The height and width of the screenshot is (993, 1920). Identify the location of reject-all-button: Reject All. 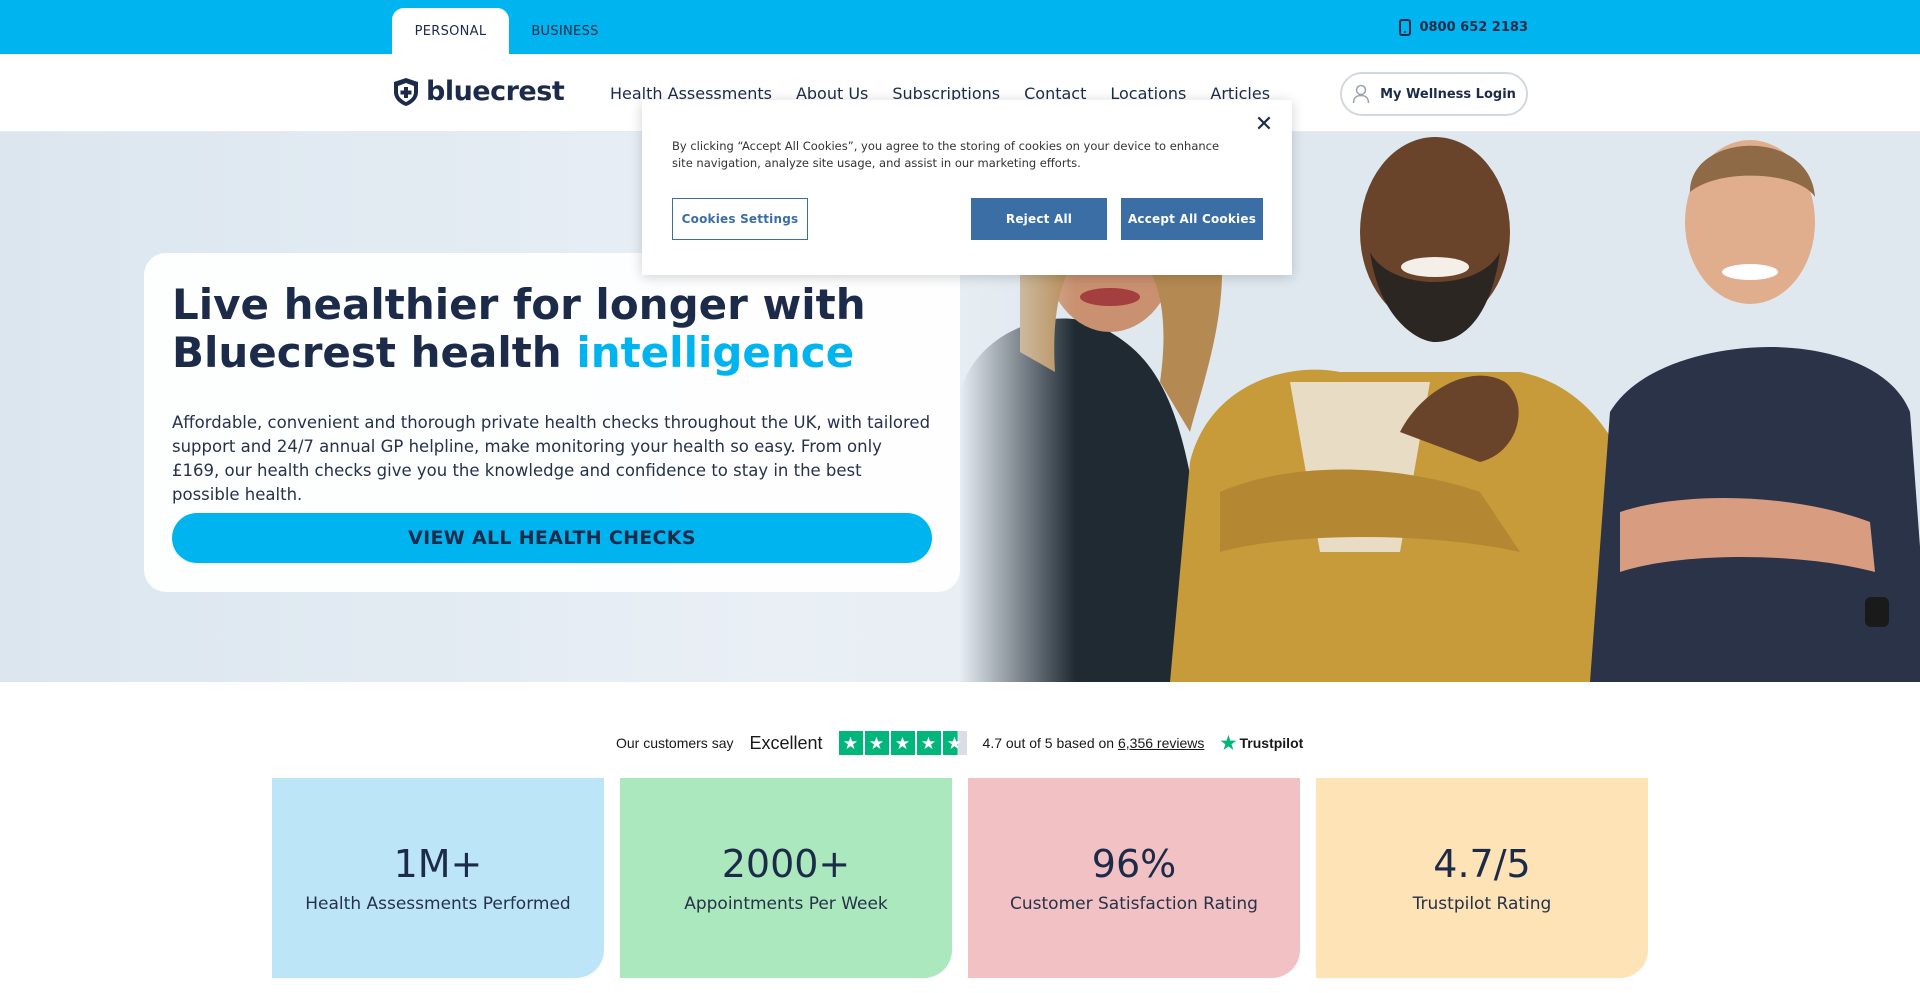
(1039, 219).